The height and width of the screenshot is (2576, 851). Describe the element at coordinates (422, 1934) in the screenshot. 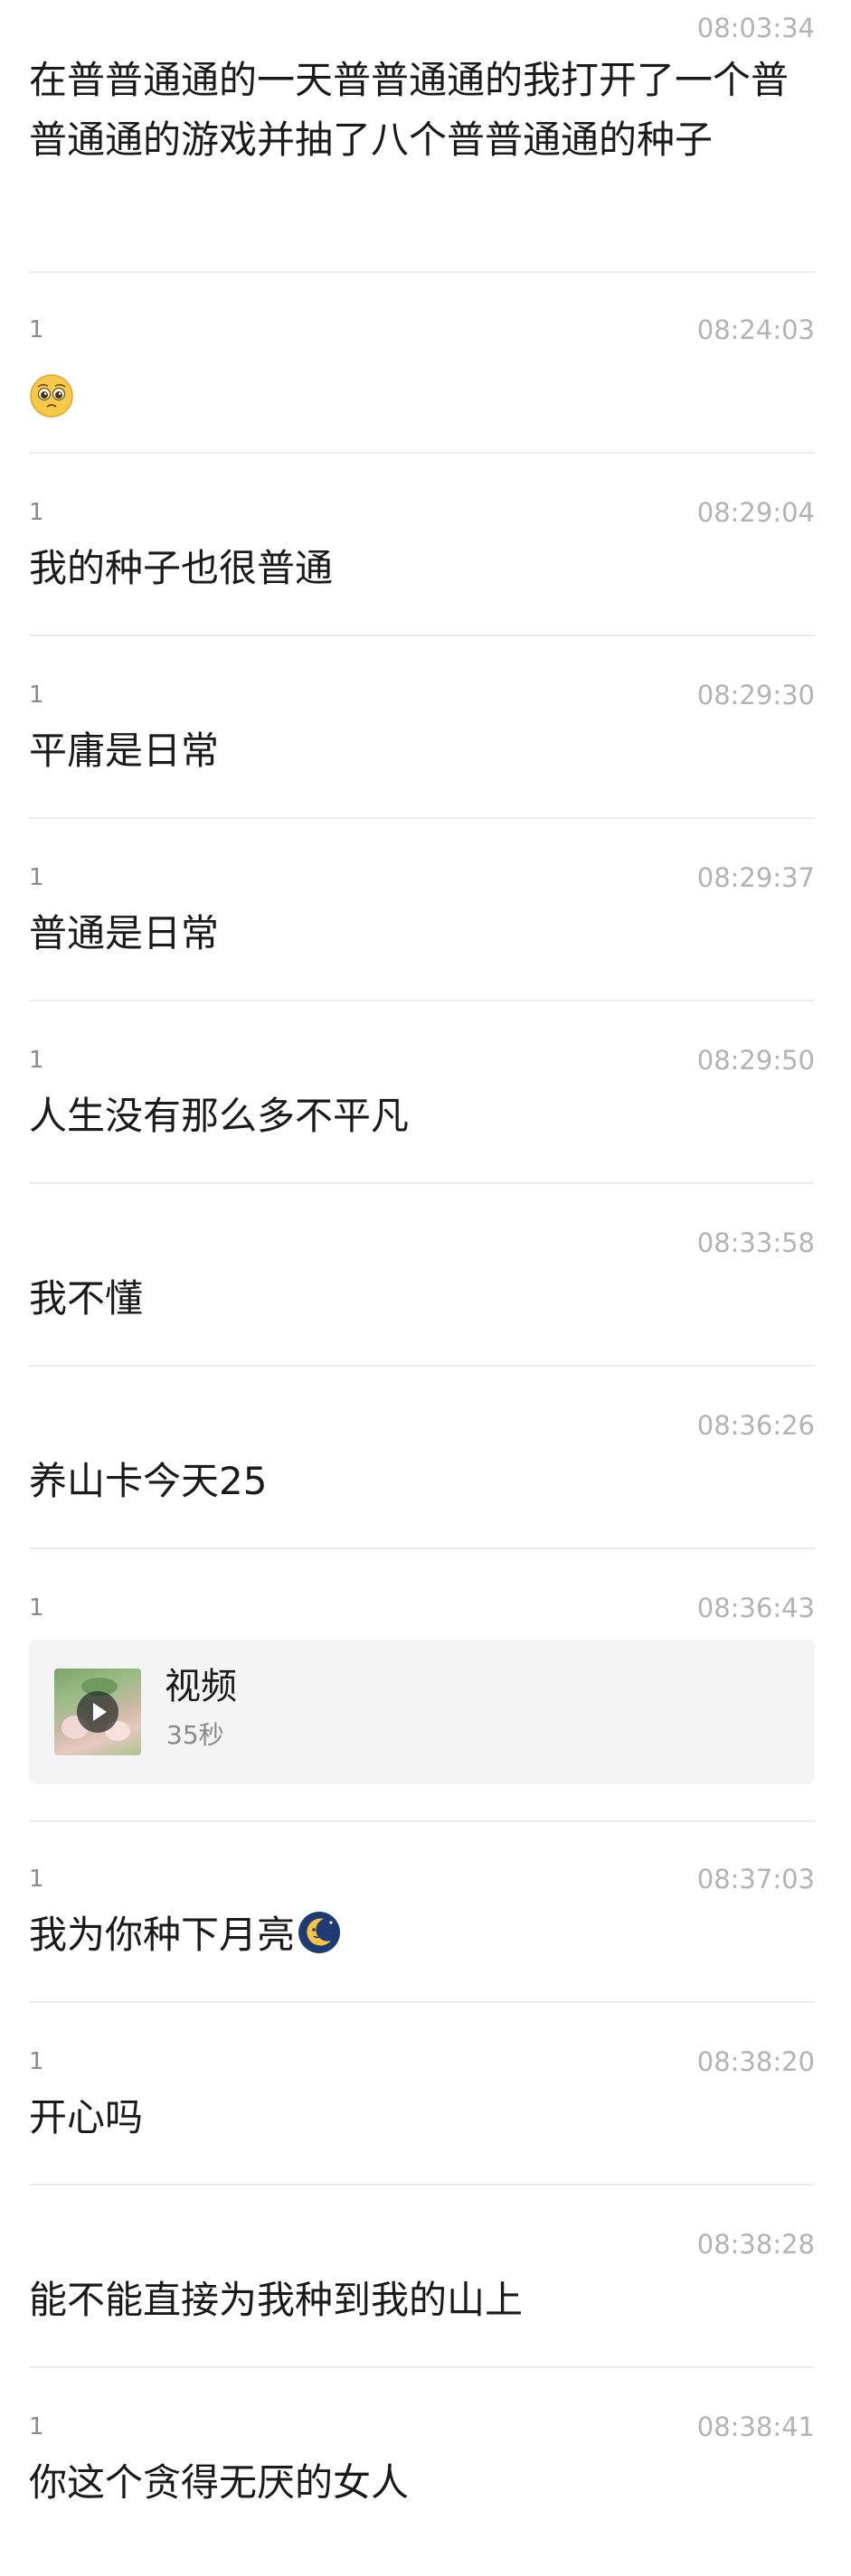

I see `message-item: 1 08:37:03 我为你种下月亮` at that location.